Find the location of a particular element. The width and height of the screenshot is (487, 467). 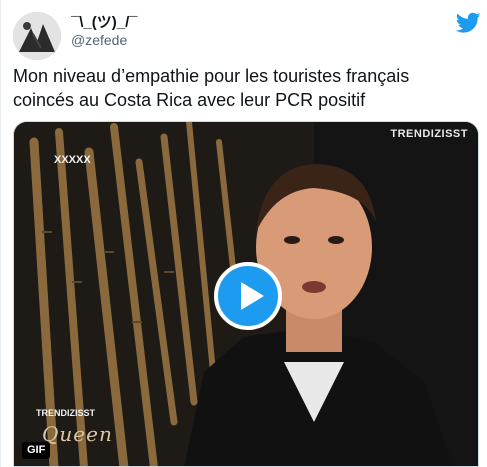

show-logo: TRENDIZISST Queen is located at coordinates (91, 428).